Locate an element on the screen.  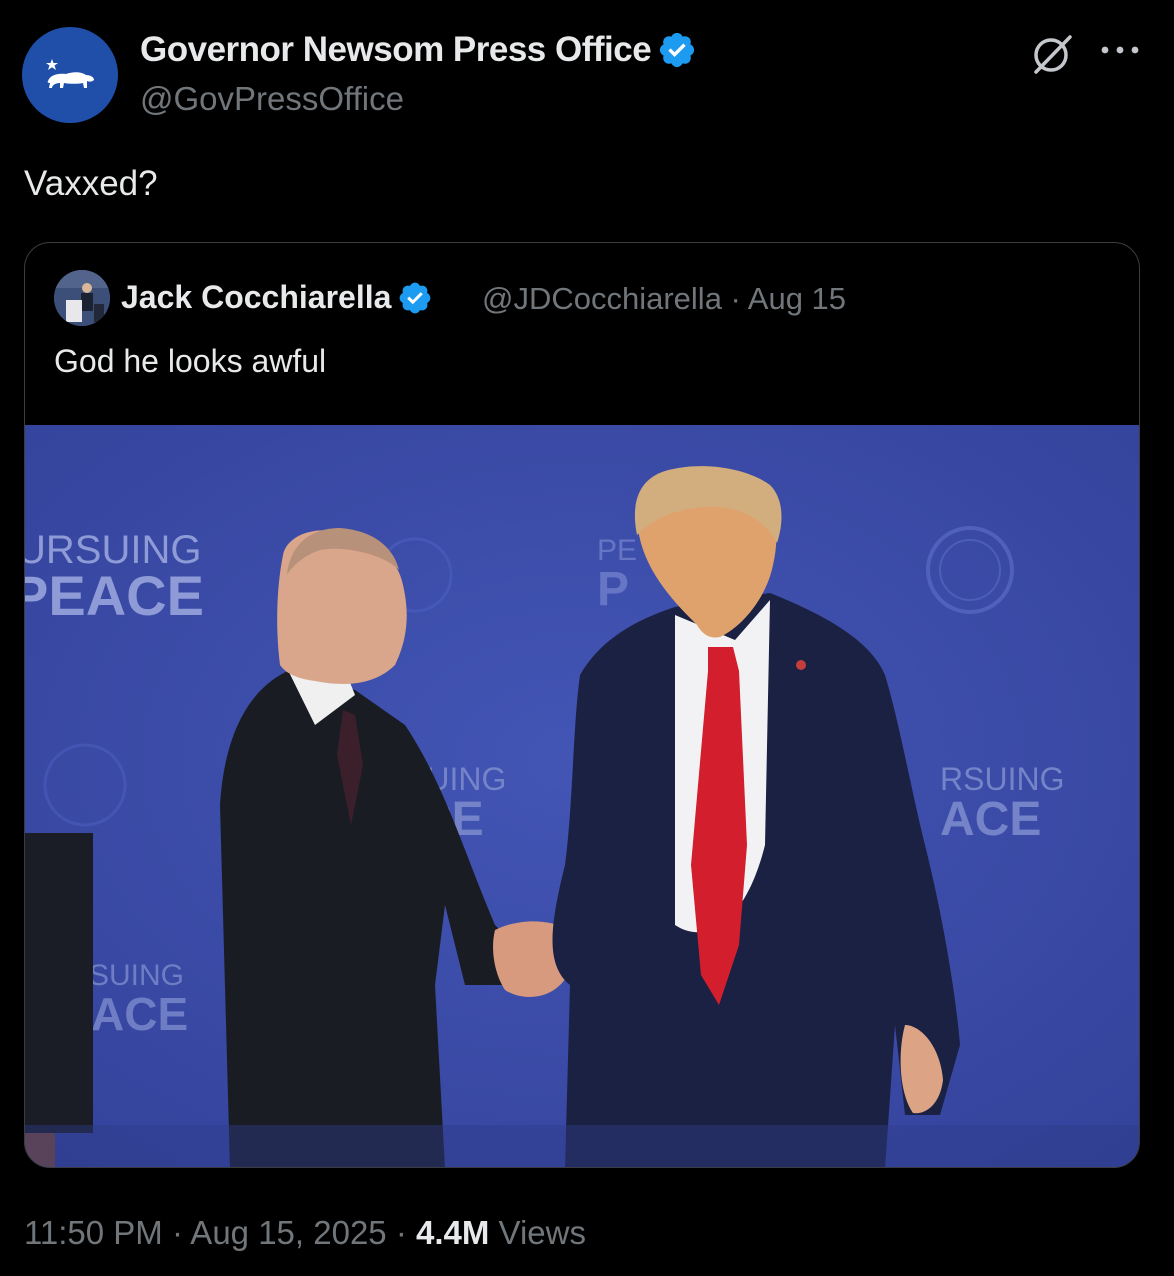
author-name-row: Governor Newsom Press Office is located at coordinates (418, 50).